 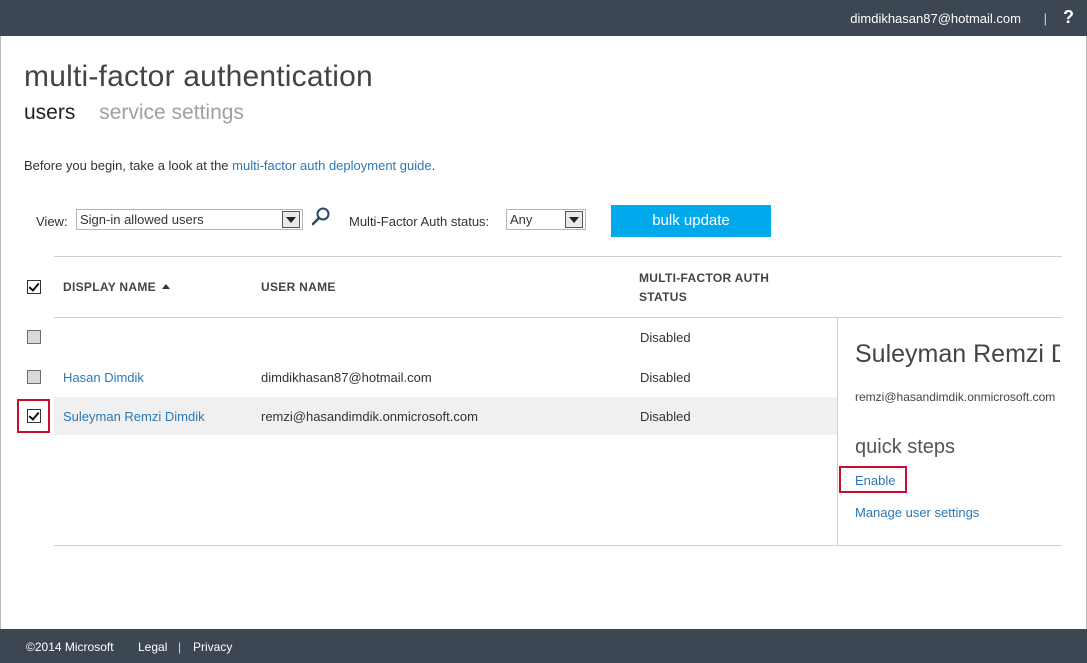 I want to click on view-dropdown: Sign-in allowed users, so click(x=189, y=219).